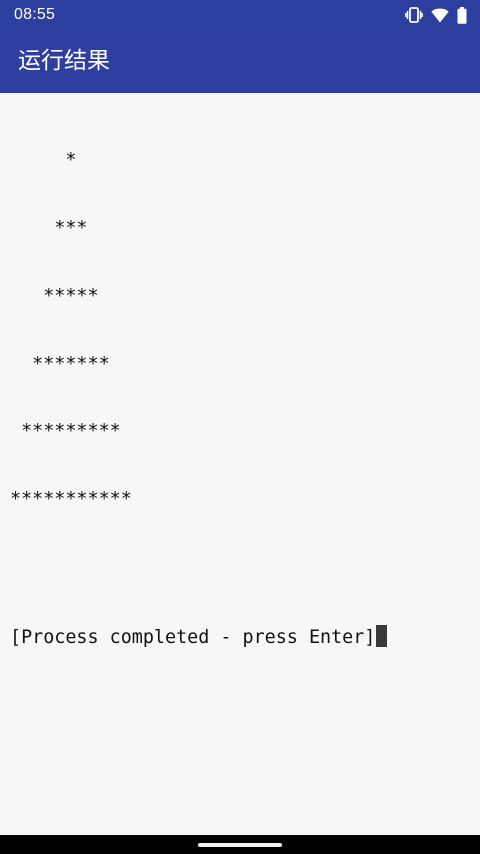  I want to click on terminal-line: *, so click(43, 161).